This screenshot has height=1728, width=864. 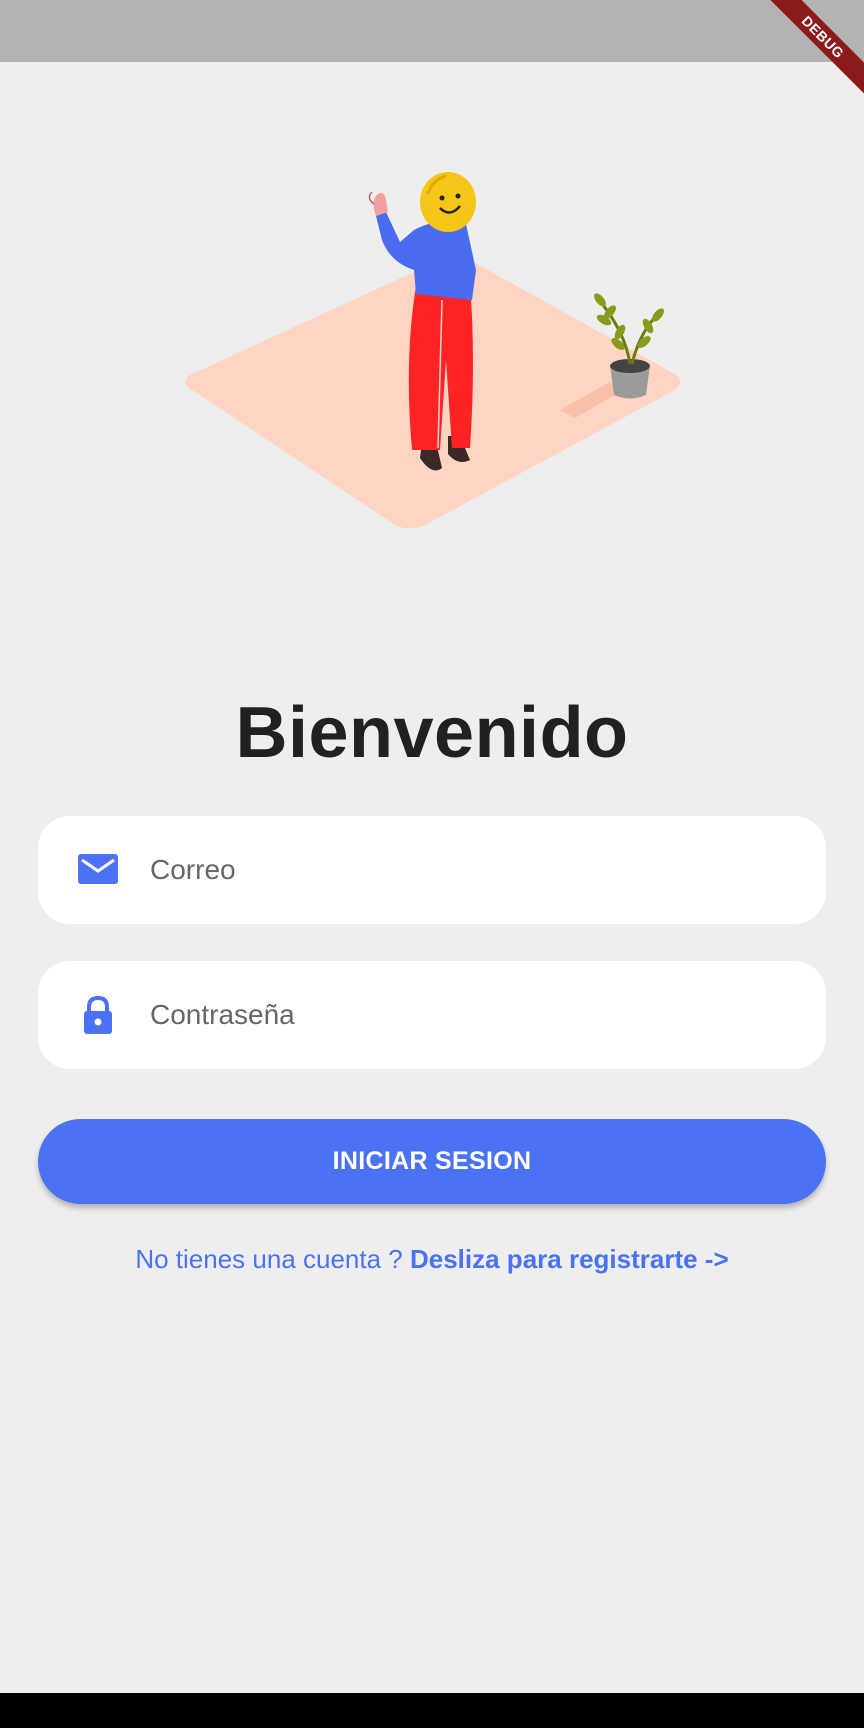 I want to click on password-placeholder: Contraseña, so click(x=222, y=1014).